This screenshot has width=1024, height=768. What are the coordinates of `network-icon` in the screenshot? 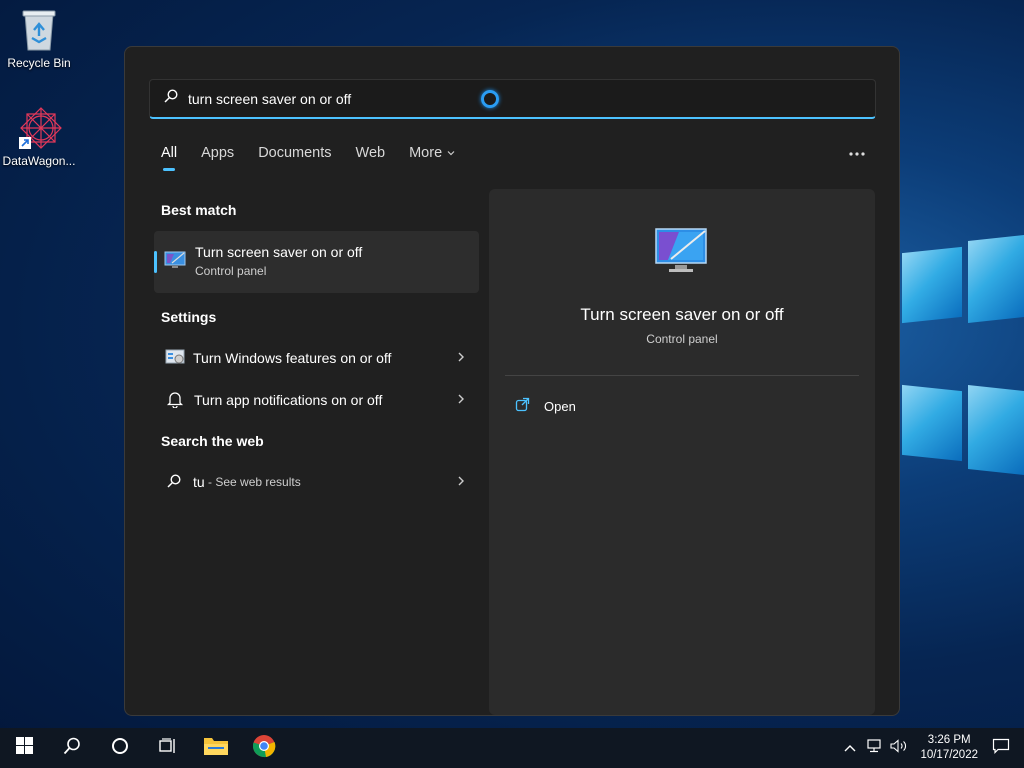 It's located at (874, 747).